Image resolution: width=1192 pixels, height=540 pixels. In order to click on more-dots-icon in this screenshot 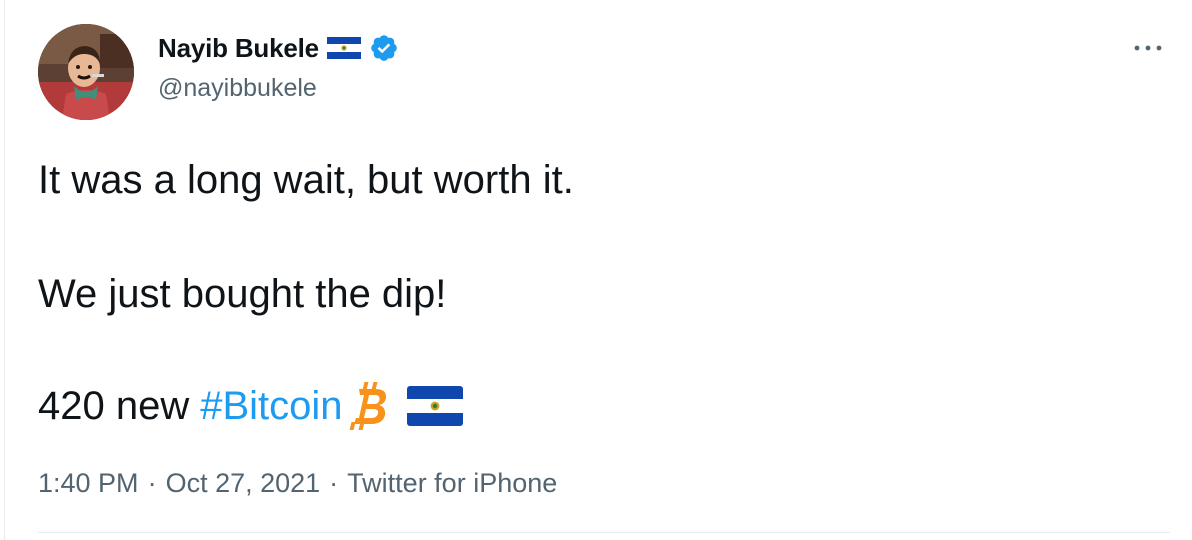, I will do `click(1148, 48)`.